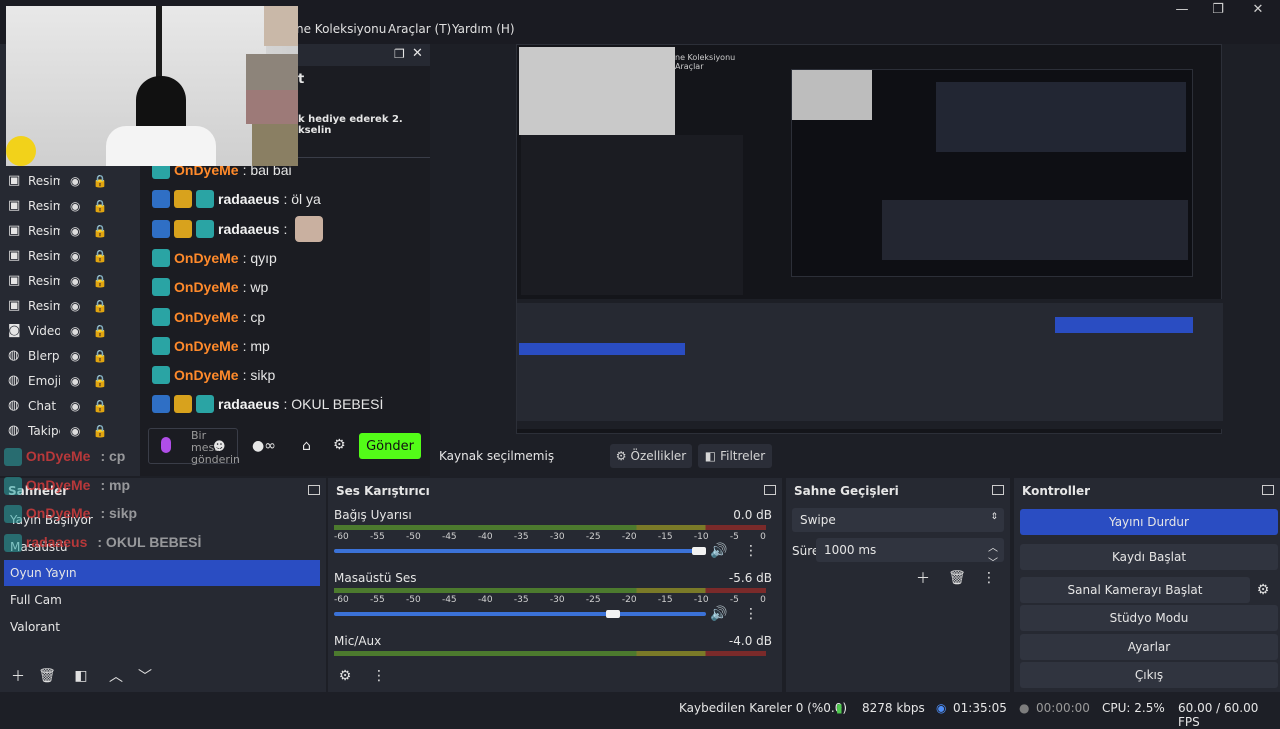  I want to click on cpu-usage: CPU: 2.5%, so click(1133, 708).